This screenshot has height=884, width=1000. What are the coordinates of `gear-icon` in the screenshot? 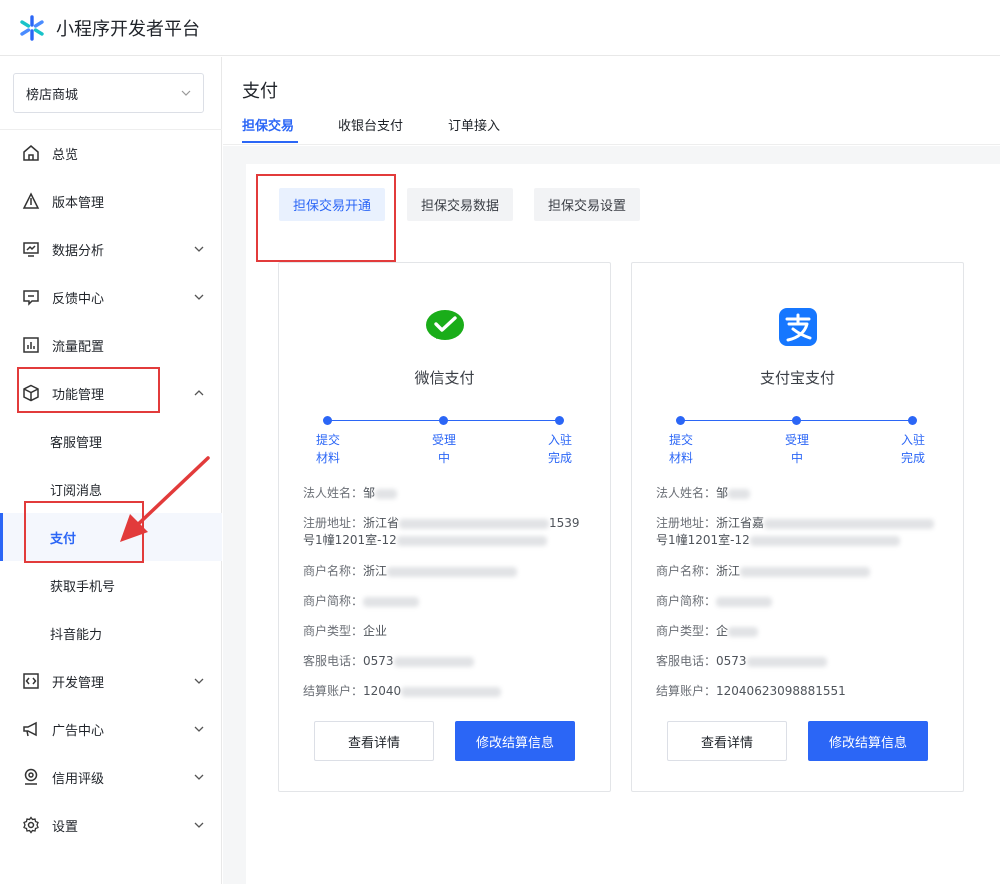 It's located at (31, 825).